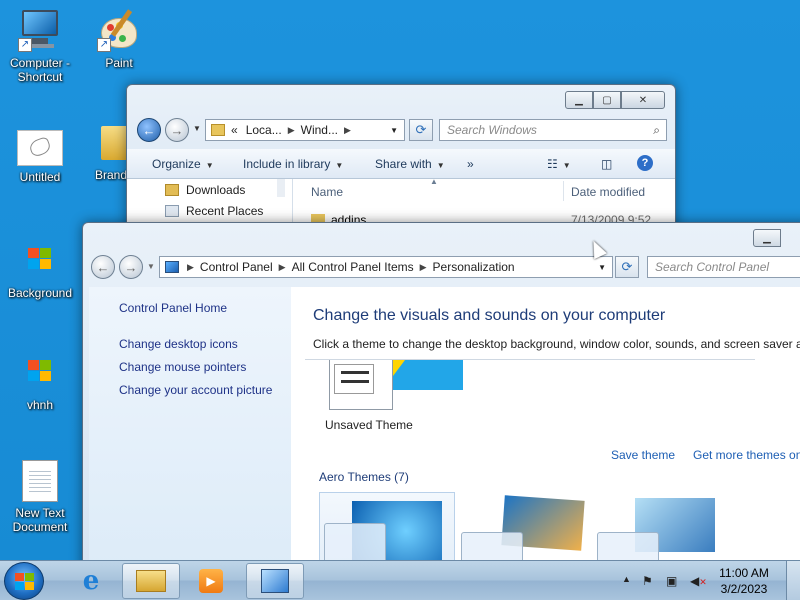 The width and height of the screenshot is (800, 600). Describe the element at coordinates (151, 581) in the screenshot. I see `taskbar-windows-explorer` at that location.